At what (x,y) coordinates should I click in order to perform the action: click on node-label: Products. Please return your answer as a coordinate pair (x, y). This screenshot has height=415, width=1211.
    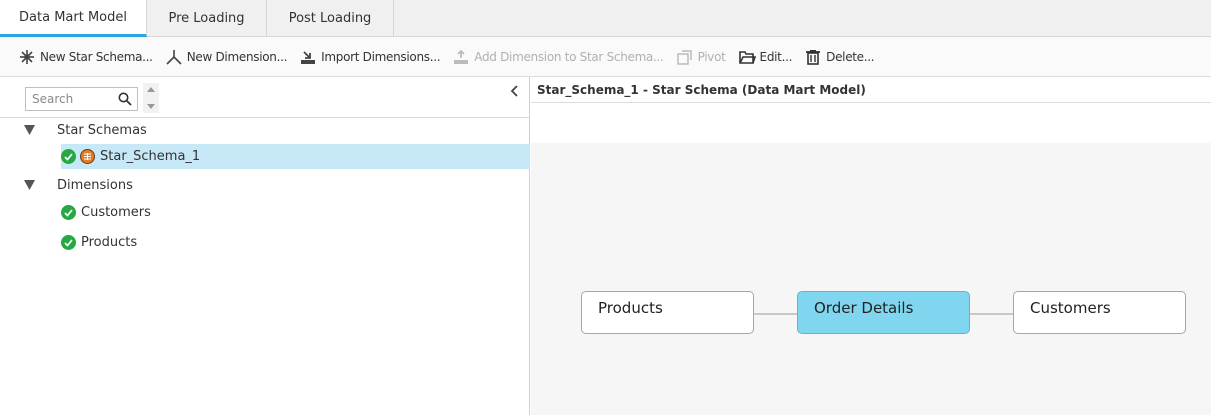
    Looking at the image, I should click on (630, 308).